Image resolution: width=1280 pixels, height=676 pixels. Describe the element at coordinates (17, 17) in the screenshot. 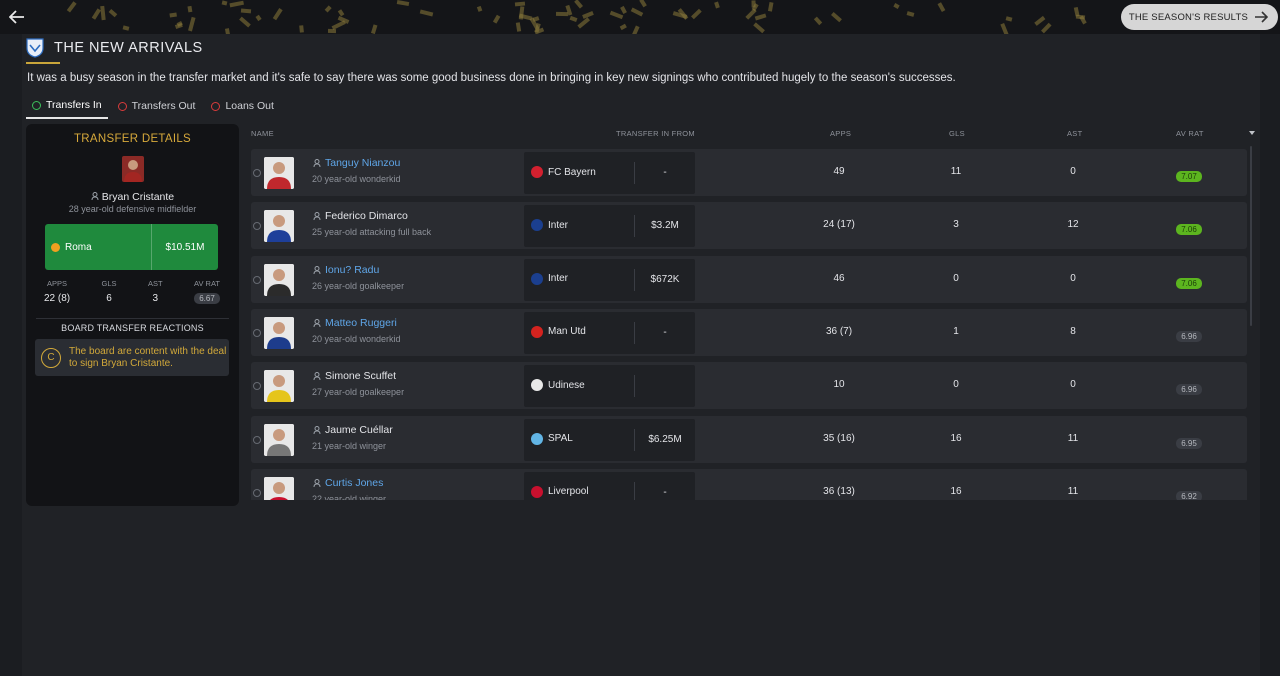

I see `back-button` at that location.